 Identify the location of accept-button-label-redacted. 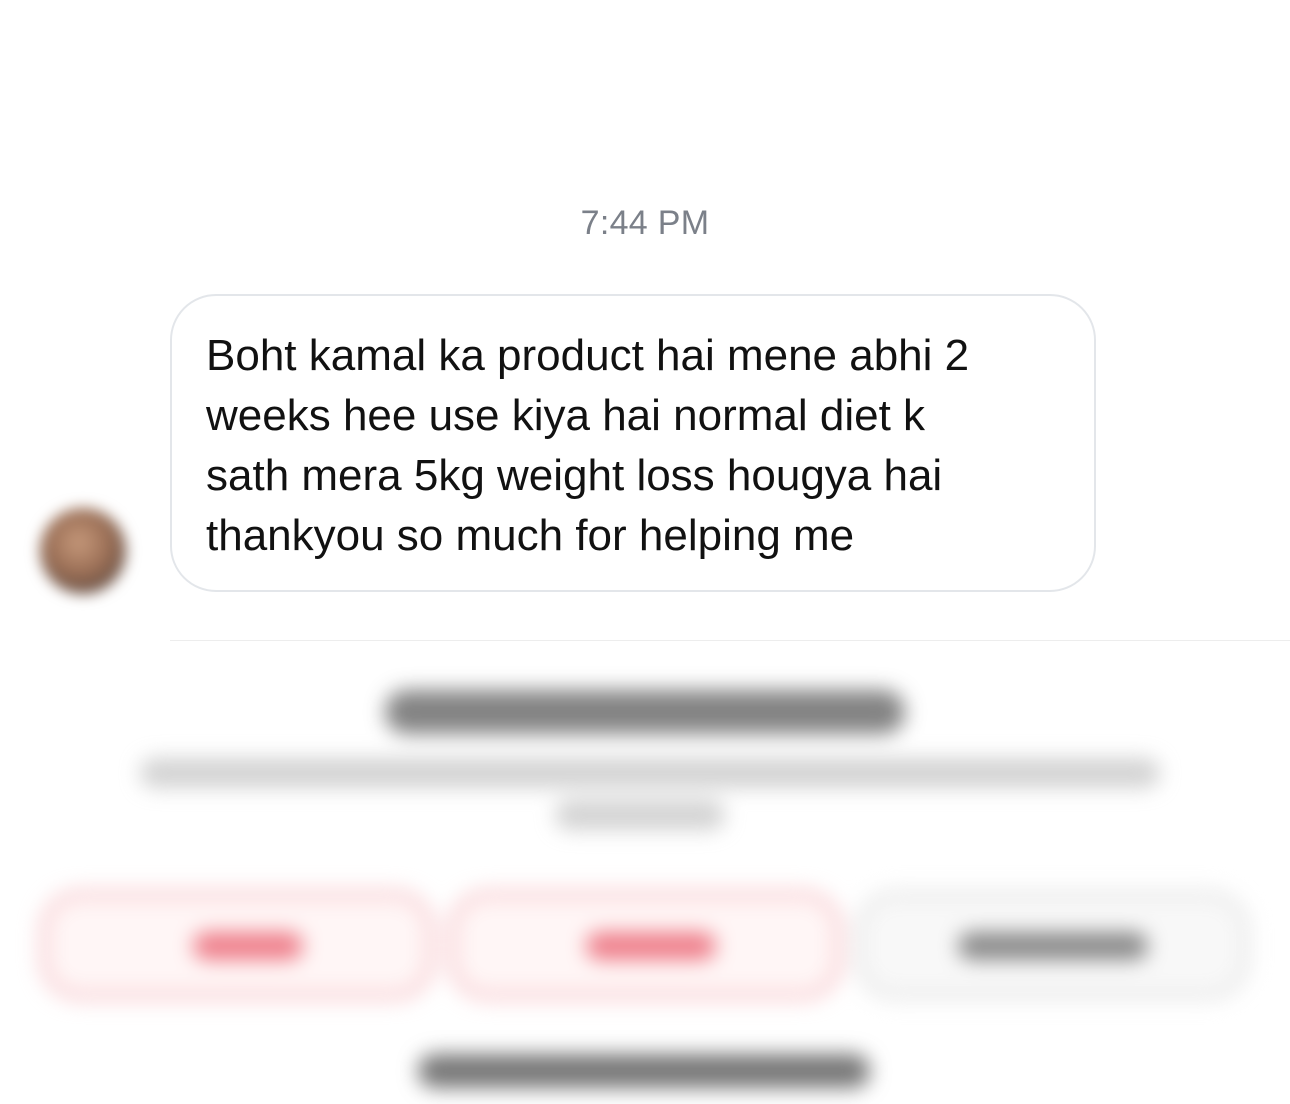
(1053, 946).